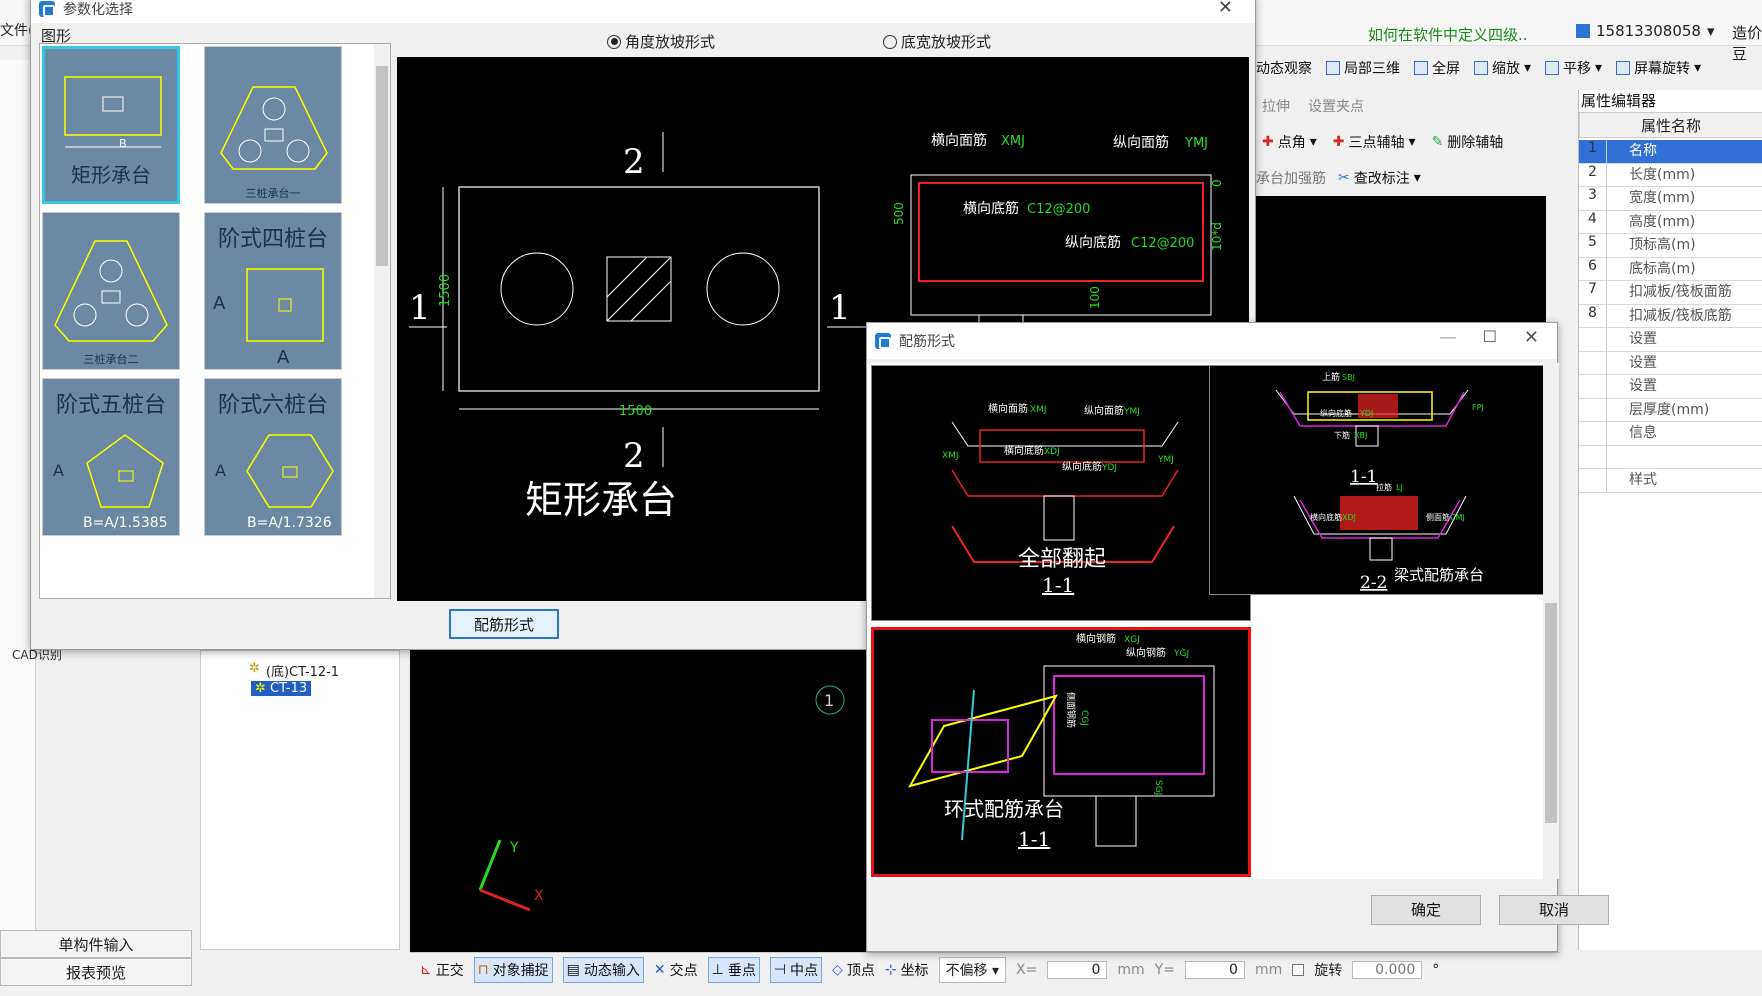 Image resolution: width=1762 pixels, height=996 pixels. I want to click on property-row: 信息, so click(1670, 434).